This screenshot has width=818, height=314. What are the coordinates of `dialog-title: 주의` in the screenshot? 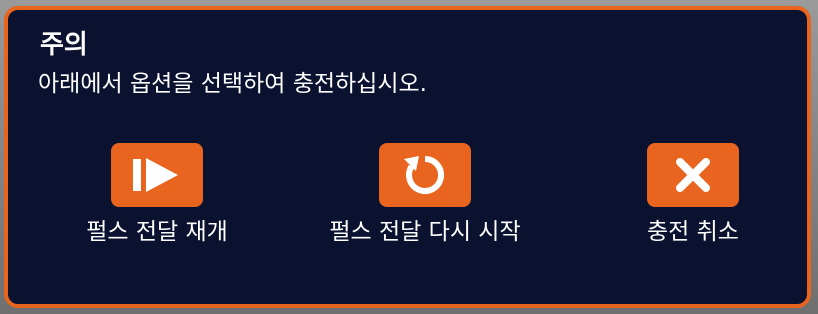 It's located at (64, 45).